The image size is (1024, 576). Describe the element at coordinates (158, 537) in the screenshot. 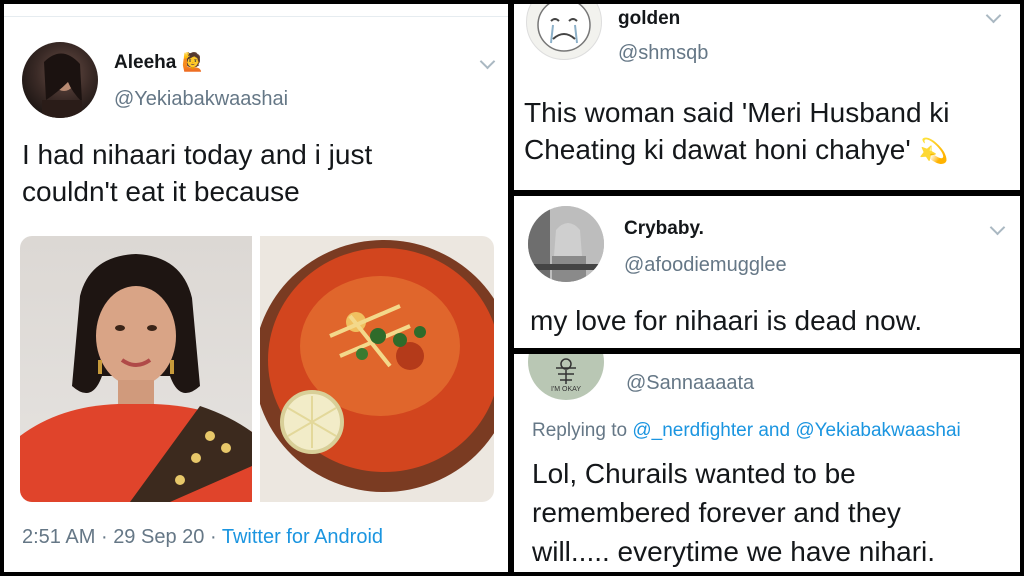

I see `tweet-date: 29 Sep 20` at that location.